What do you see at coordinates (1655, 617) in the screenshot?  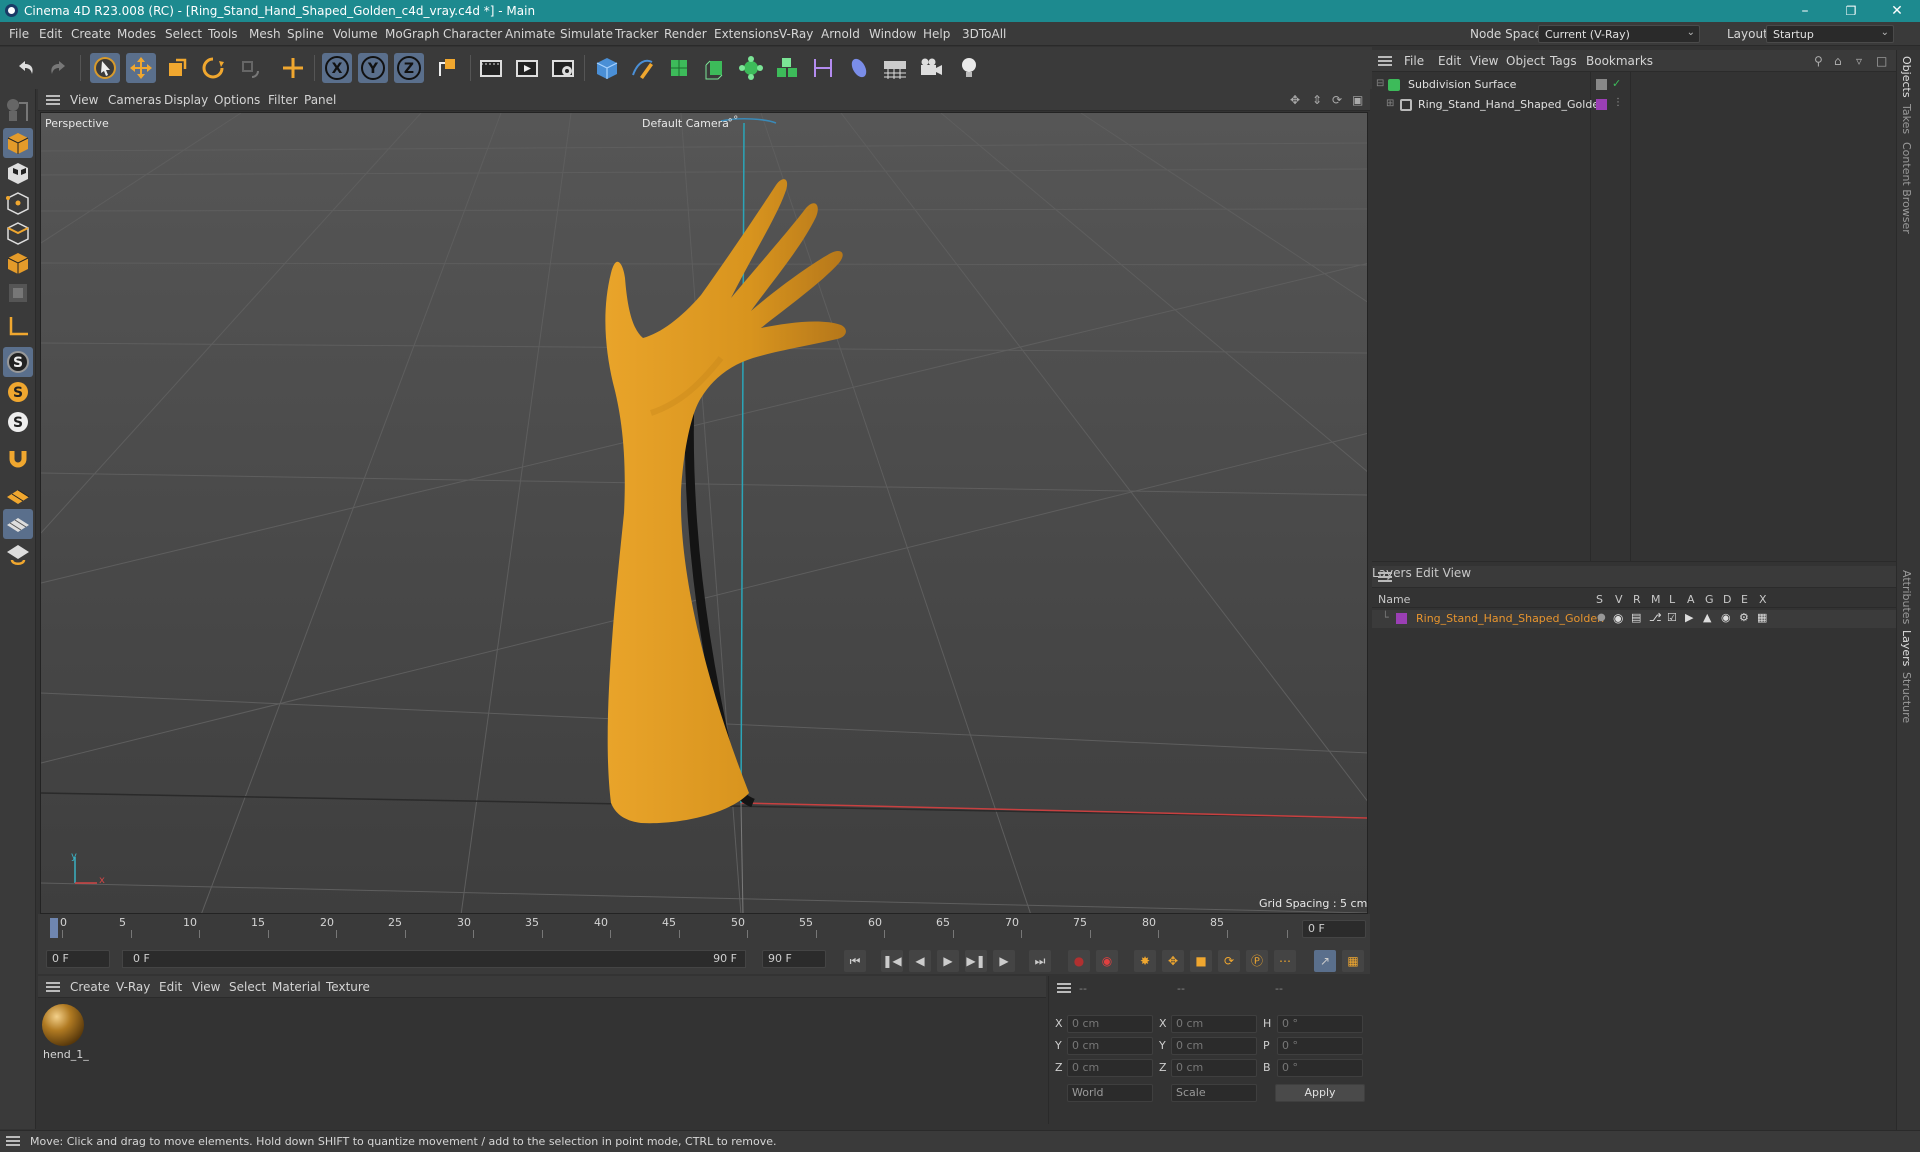 I see `manager-icon: ⎇` at bounding box center [1655, 617].